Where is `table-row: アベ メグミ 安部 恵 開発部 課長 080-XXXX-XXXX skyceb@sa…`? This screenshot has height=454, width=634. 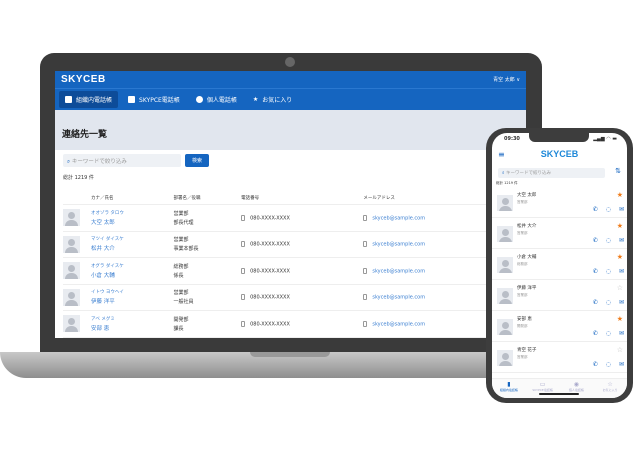
table-row: アベ メグミ 安部 恵 開発部 課長 080-XXXX-XXXX skyceb@sa… is located at coordinates (290, 324).